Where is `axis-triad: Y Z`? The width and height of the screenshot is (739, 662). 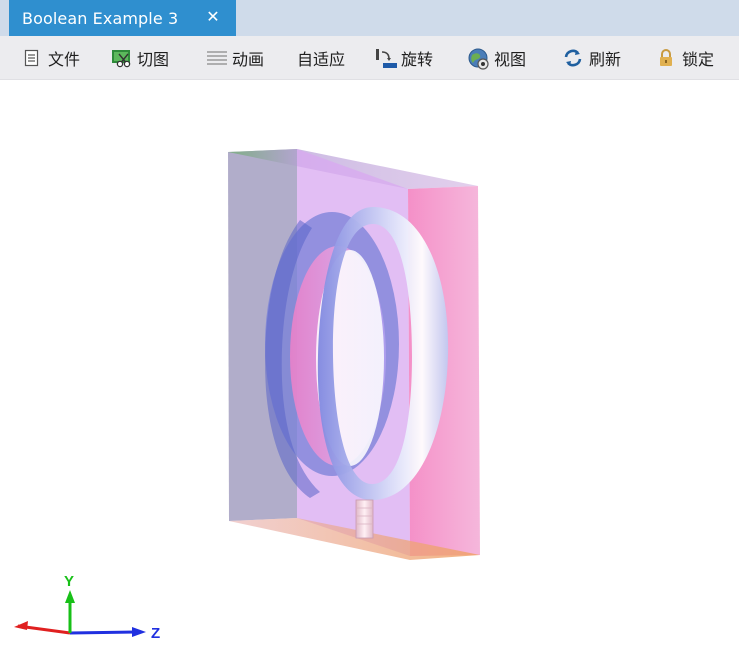 axis-triad: Y Z is located at coordinates (87, 607).